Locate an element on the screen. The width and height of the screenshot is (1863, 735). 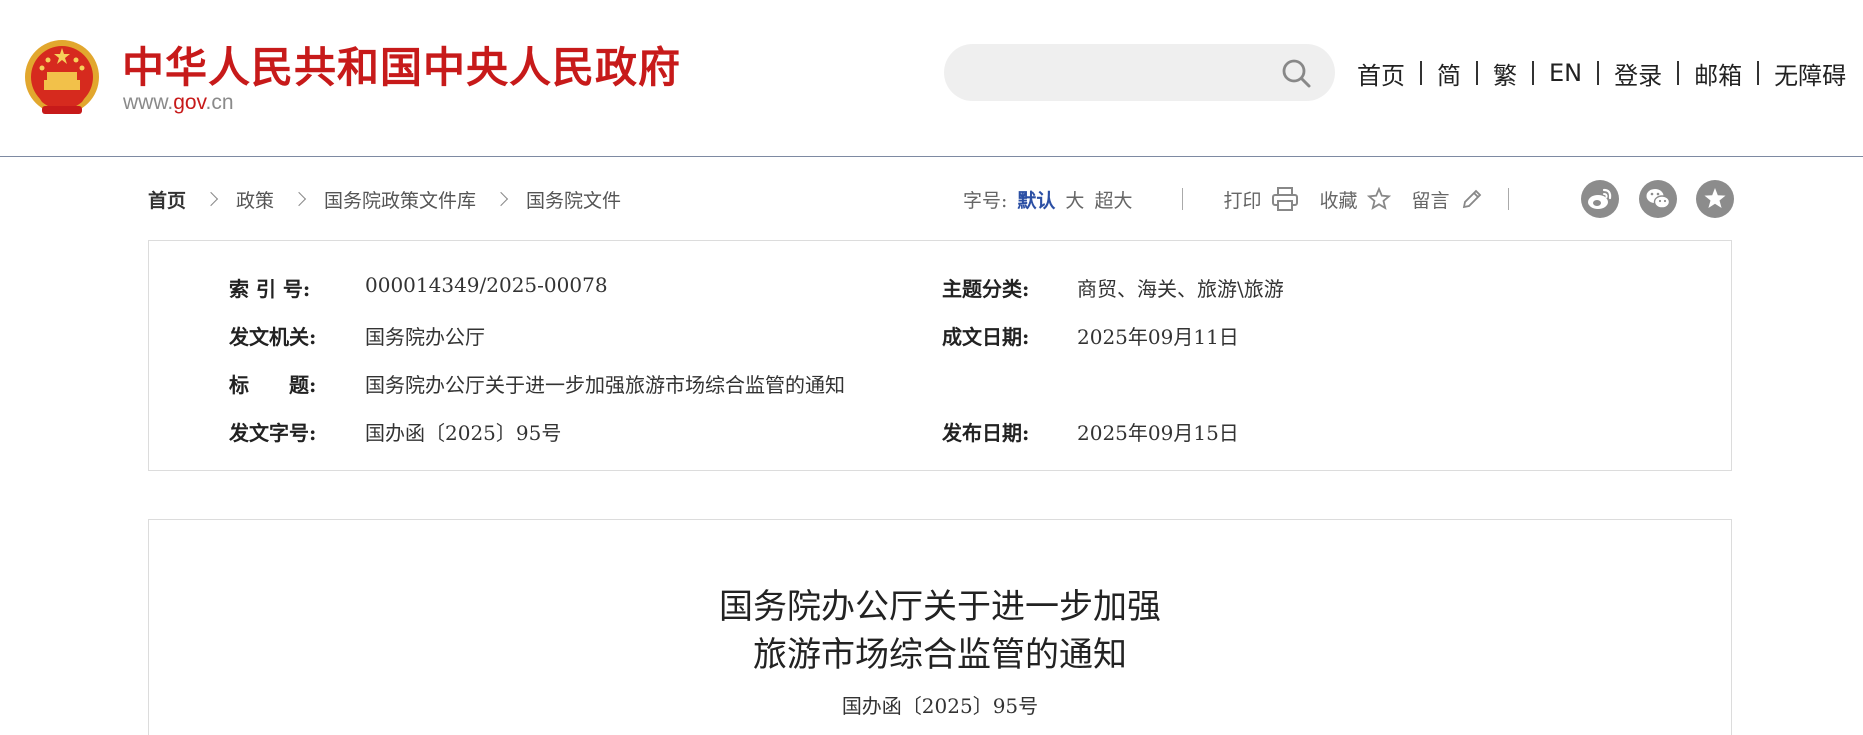
breadcrumb-policy-library: 国务院政策文件库 is located at coordinates (400, 199).